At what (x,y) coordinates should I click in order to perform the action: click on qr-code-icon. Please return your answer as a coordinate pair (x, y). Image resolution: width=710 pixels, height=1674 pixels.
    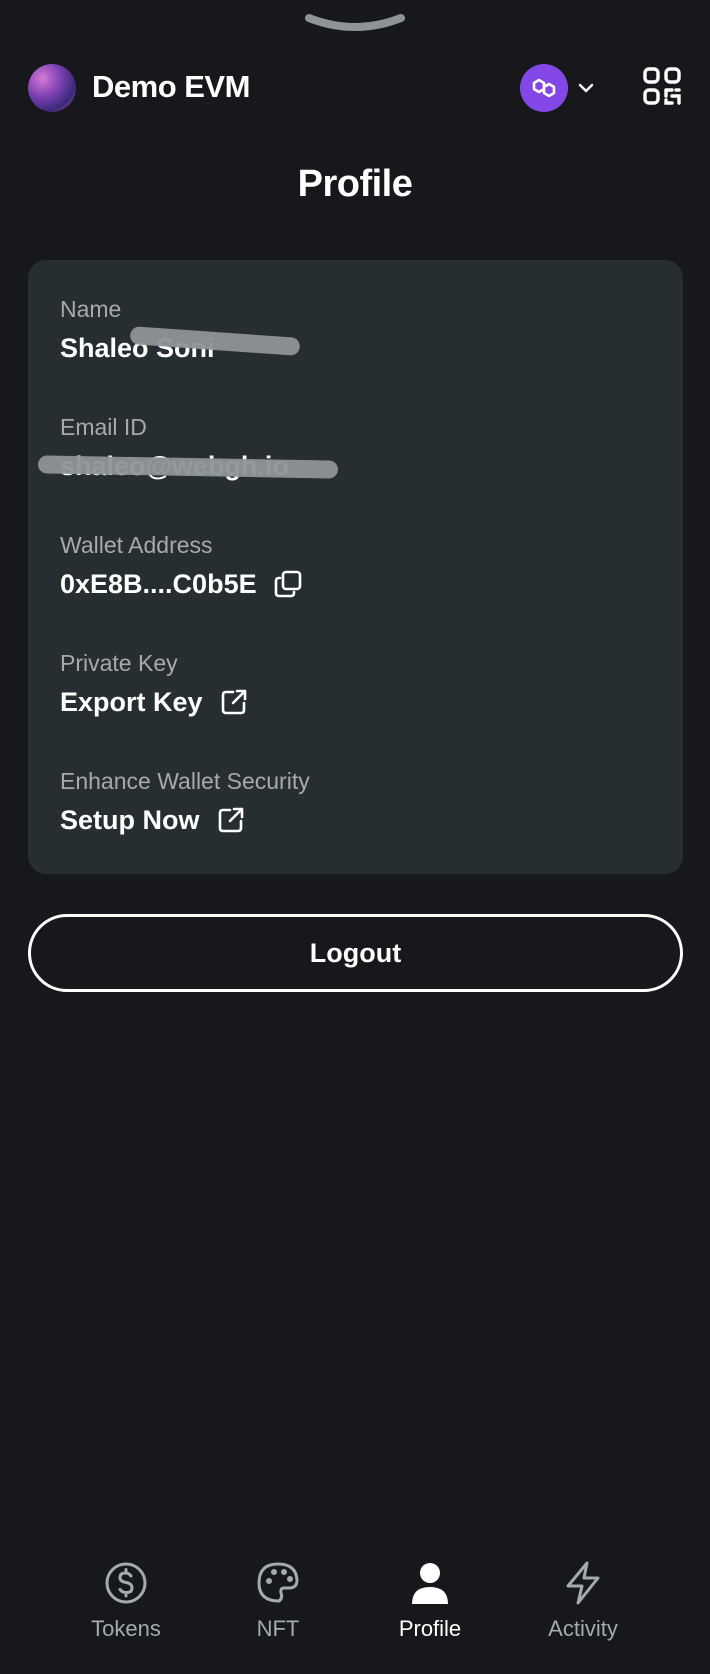
    Looking at the image, I should click on (662, 86).